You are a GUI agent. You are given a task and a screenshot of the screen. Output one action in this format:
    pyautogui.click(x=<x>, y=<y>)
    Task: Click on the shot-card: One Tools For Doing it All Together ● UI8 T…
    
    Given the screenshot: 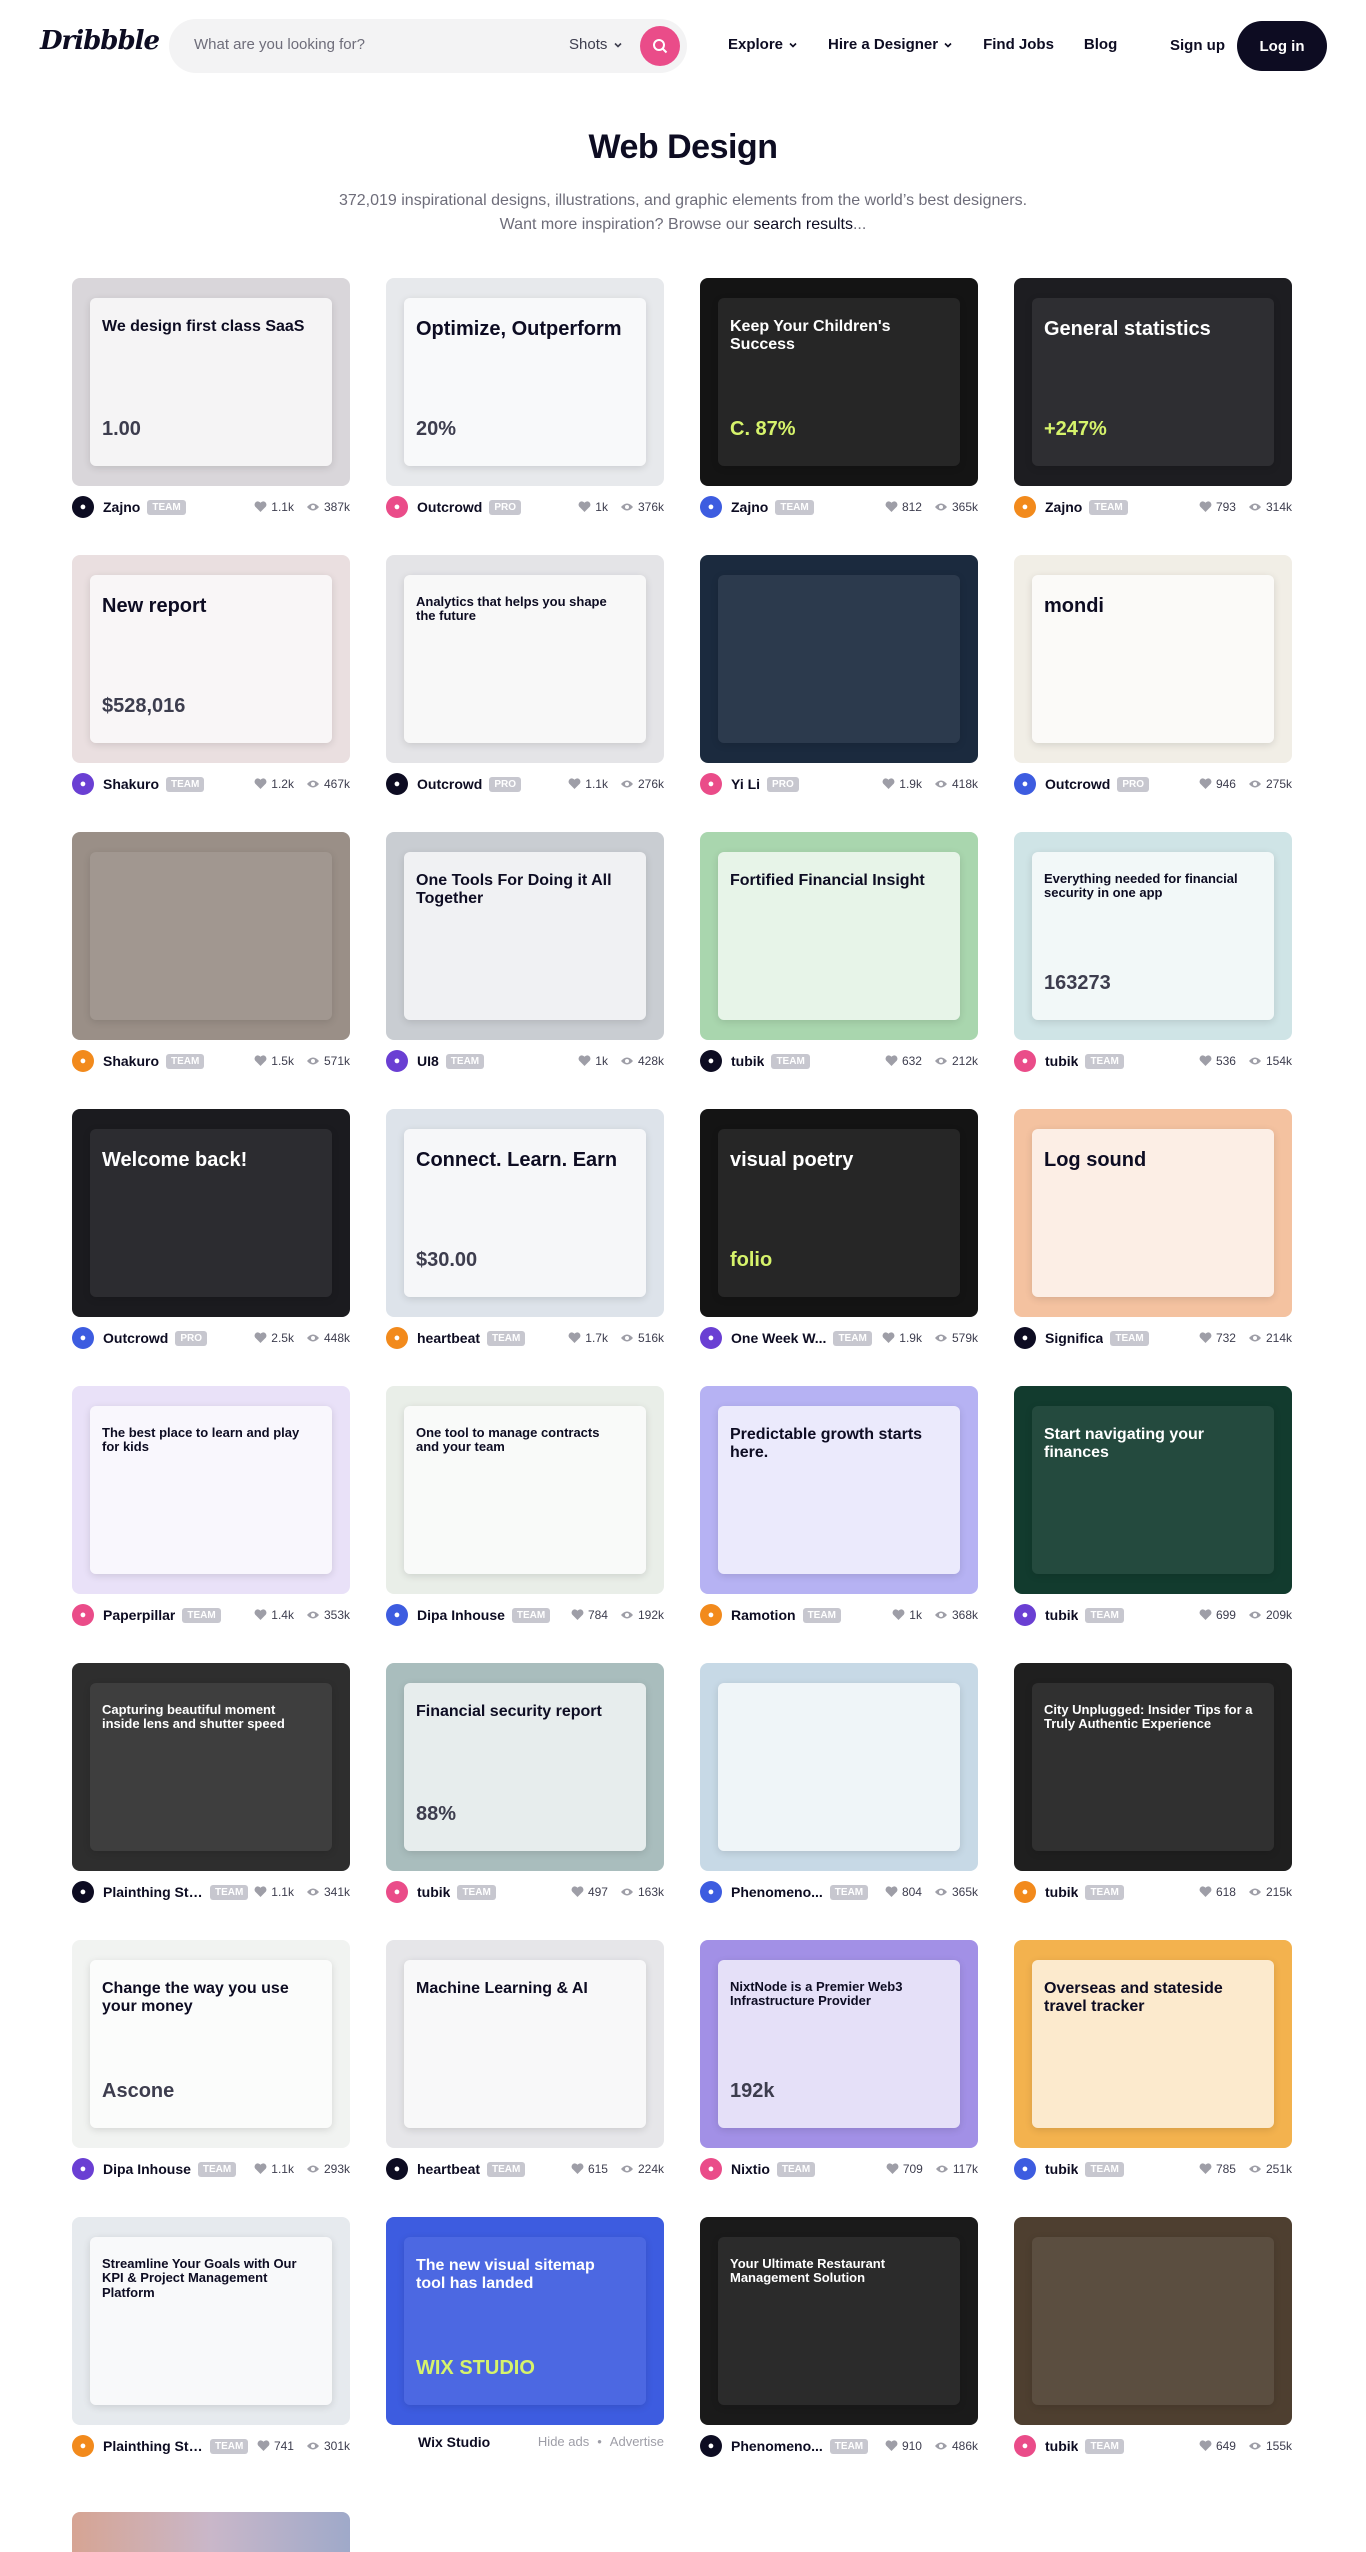 What is the action you would take?
    pyautogui.click(x=525, y=952)
    